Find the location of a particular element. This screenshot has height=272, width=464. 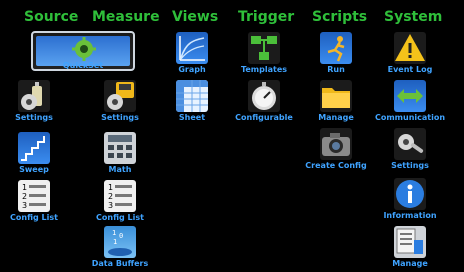

system-manage-button: Manage is located at coordinates (410, 247).